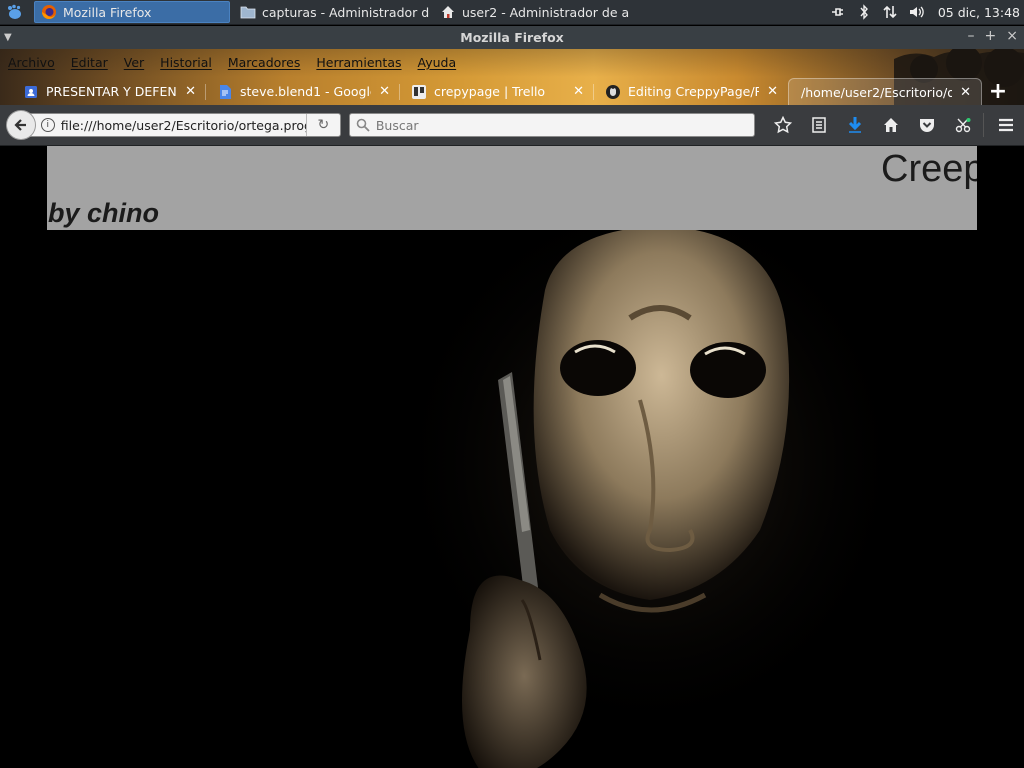  I want to click on tab-google-docs: steve.blend1 - Google D ✕, so click(303, 91).